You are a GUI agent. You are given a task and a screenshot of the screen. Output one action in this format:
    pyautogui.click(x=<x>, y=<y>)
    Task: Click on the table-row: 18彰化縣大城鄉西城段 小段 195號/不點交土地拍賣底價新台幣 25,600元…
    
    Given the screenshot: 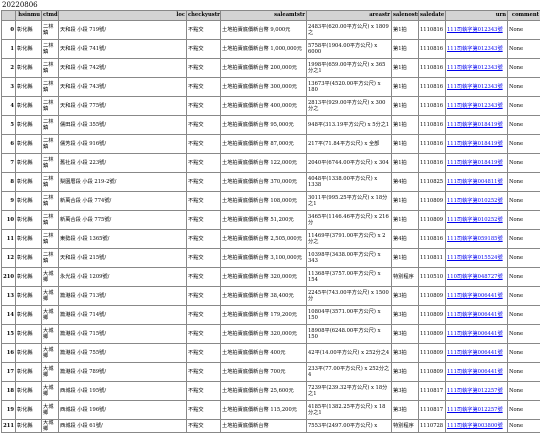 What is the action you would take?
    pyautogui.click(x=271, y=391)
    